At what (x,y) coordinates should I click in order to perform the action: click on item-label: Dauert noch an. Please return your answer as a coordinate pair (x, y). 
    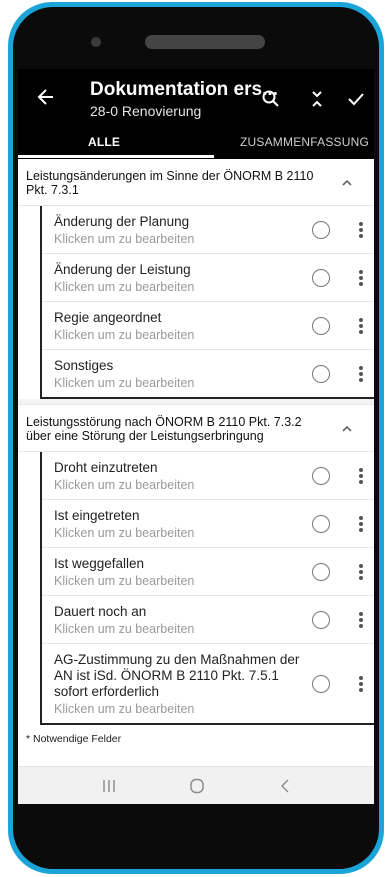
    Looking at the image, I should click on (100, 611).